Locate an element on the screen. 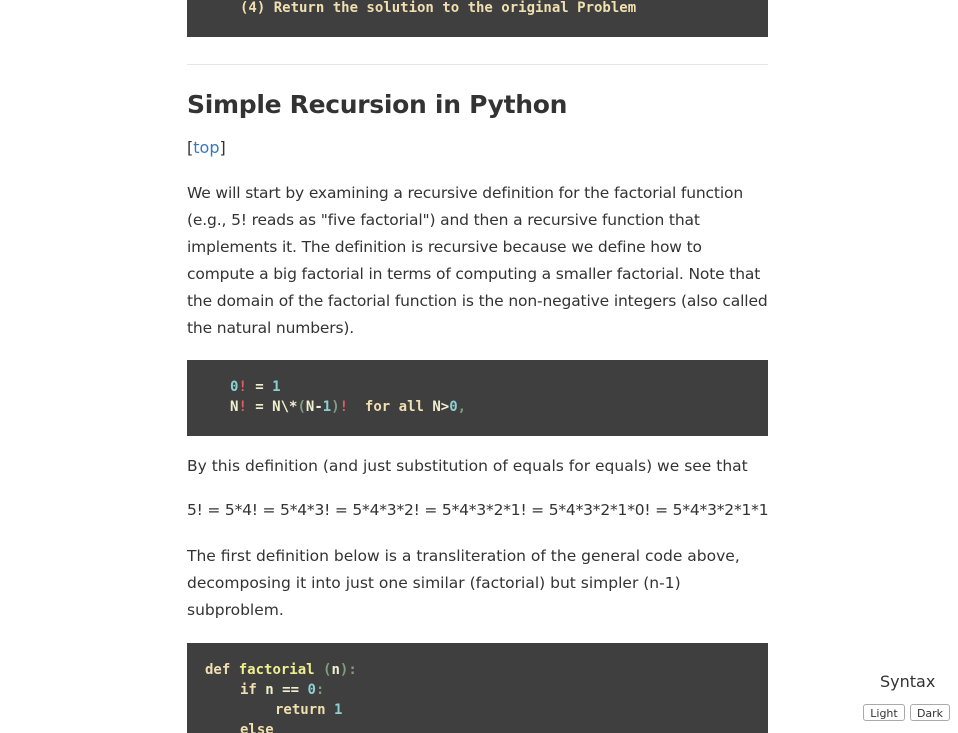  top-link: top is located at coordinates (206, 147).